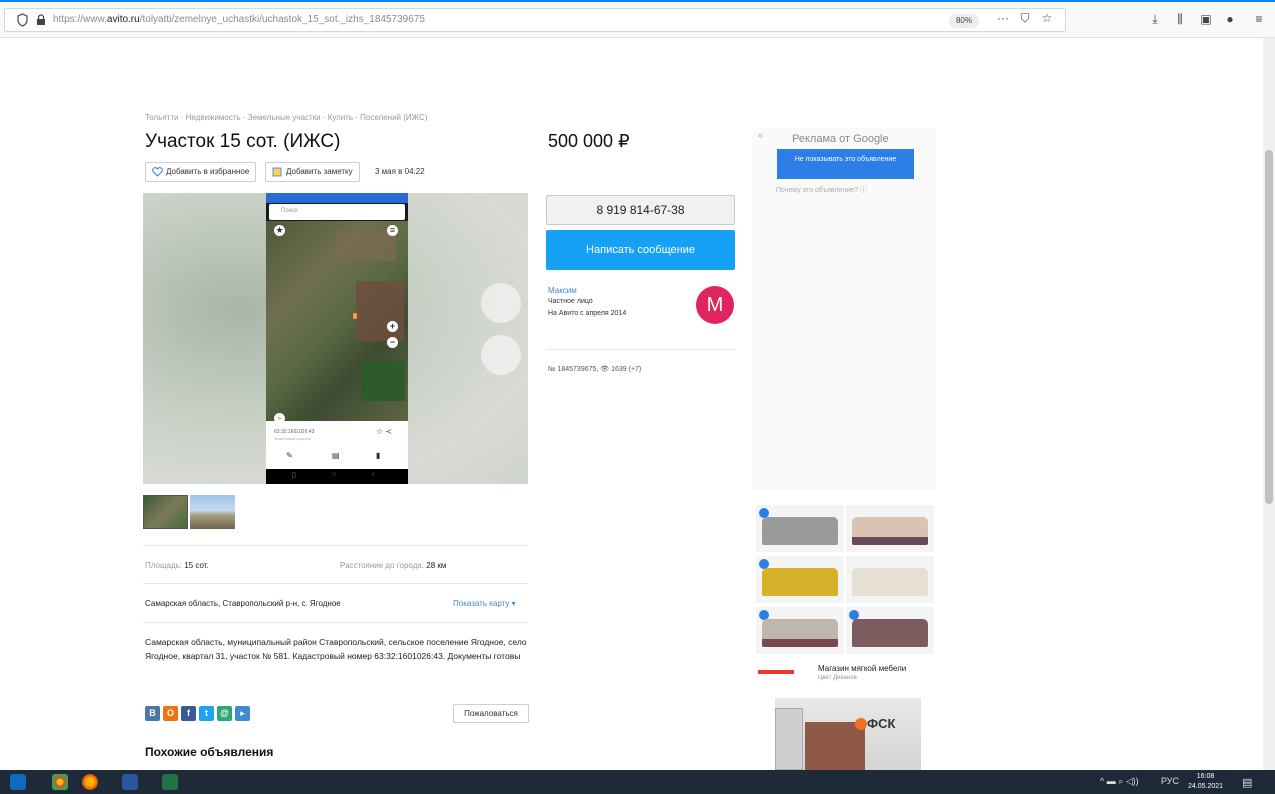 This screenshot has width=1275, height=794. I want to click on sidebar-icon: ▣, so click(1206, 19).